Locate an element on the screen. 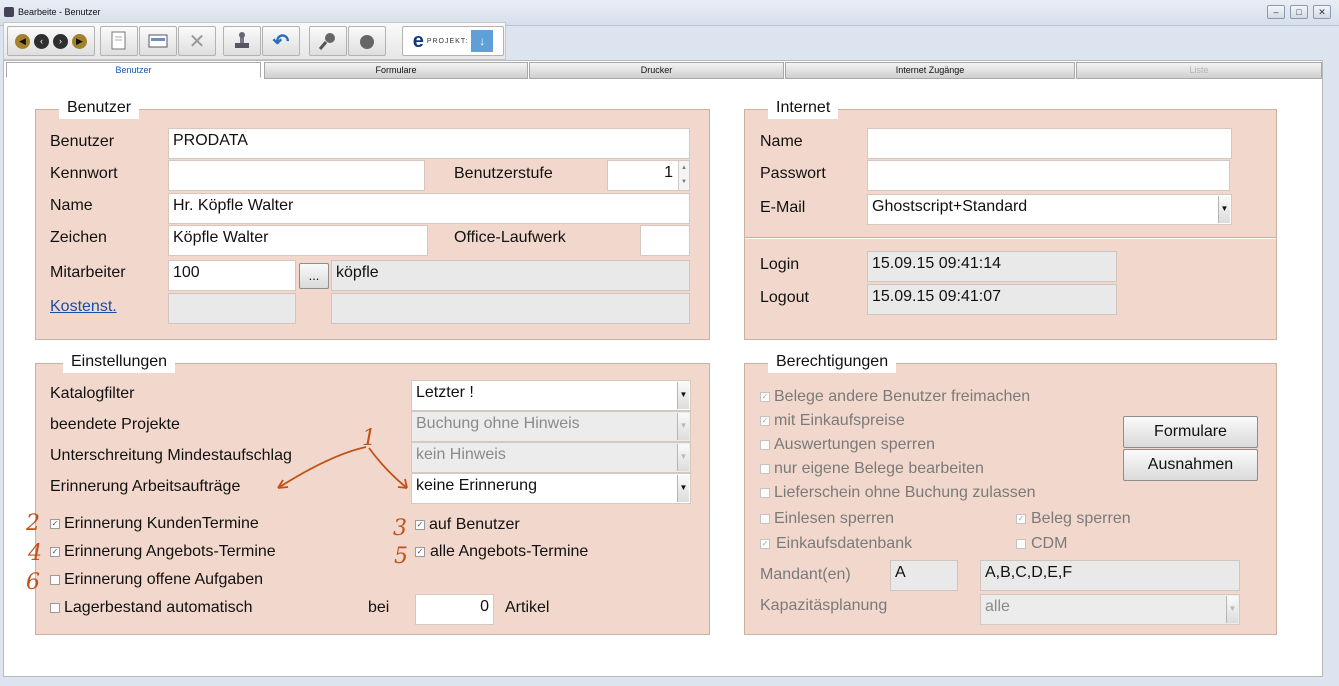 This screenshot has height=686, width=1339. annotation-5: 5 is located at coordinates (401, 556).